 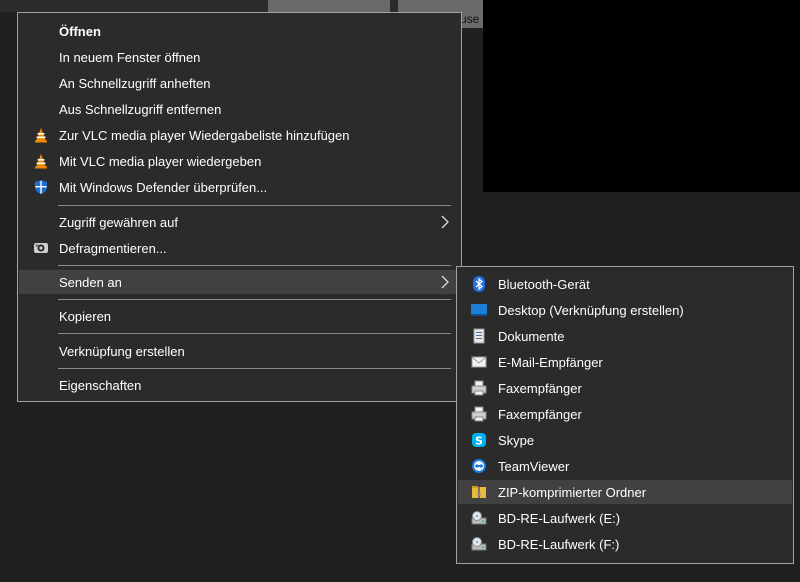 I want to click on desktop-icon, so click(x=479, y=310).